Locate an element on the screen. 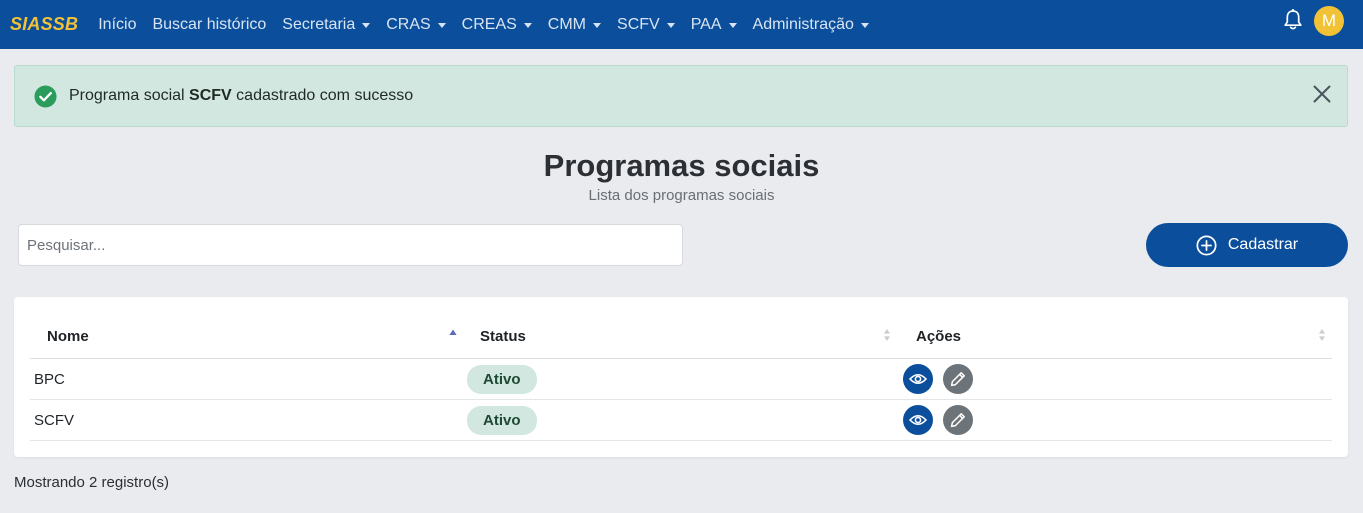  add-program-button: Cadastrar is located at coordinates (1247, 245).